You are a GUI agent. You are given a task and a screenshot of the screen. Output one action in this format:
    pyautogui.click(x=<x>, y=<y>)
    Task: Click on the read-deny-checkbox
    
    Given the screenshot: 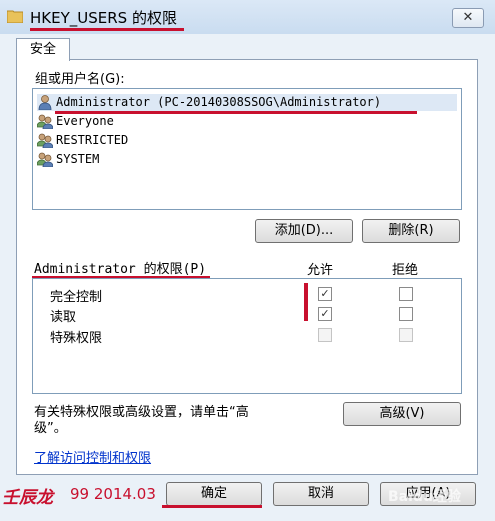 What is the action you would take?
    pyautogui.click(x=406, y=314)
    